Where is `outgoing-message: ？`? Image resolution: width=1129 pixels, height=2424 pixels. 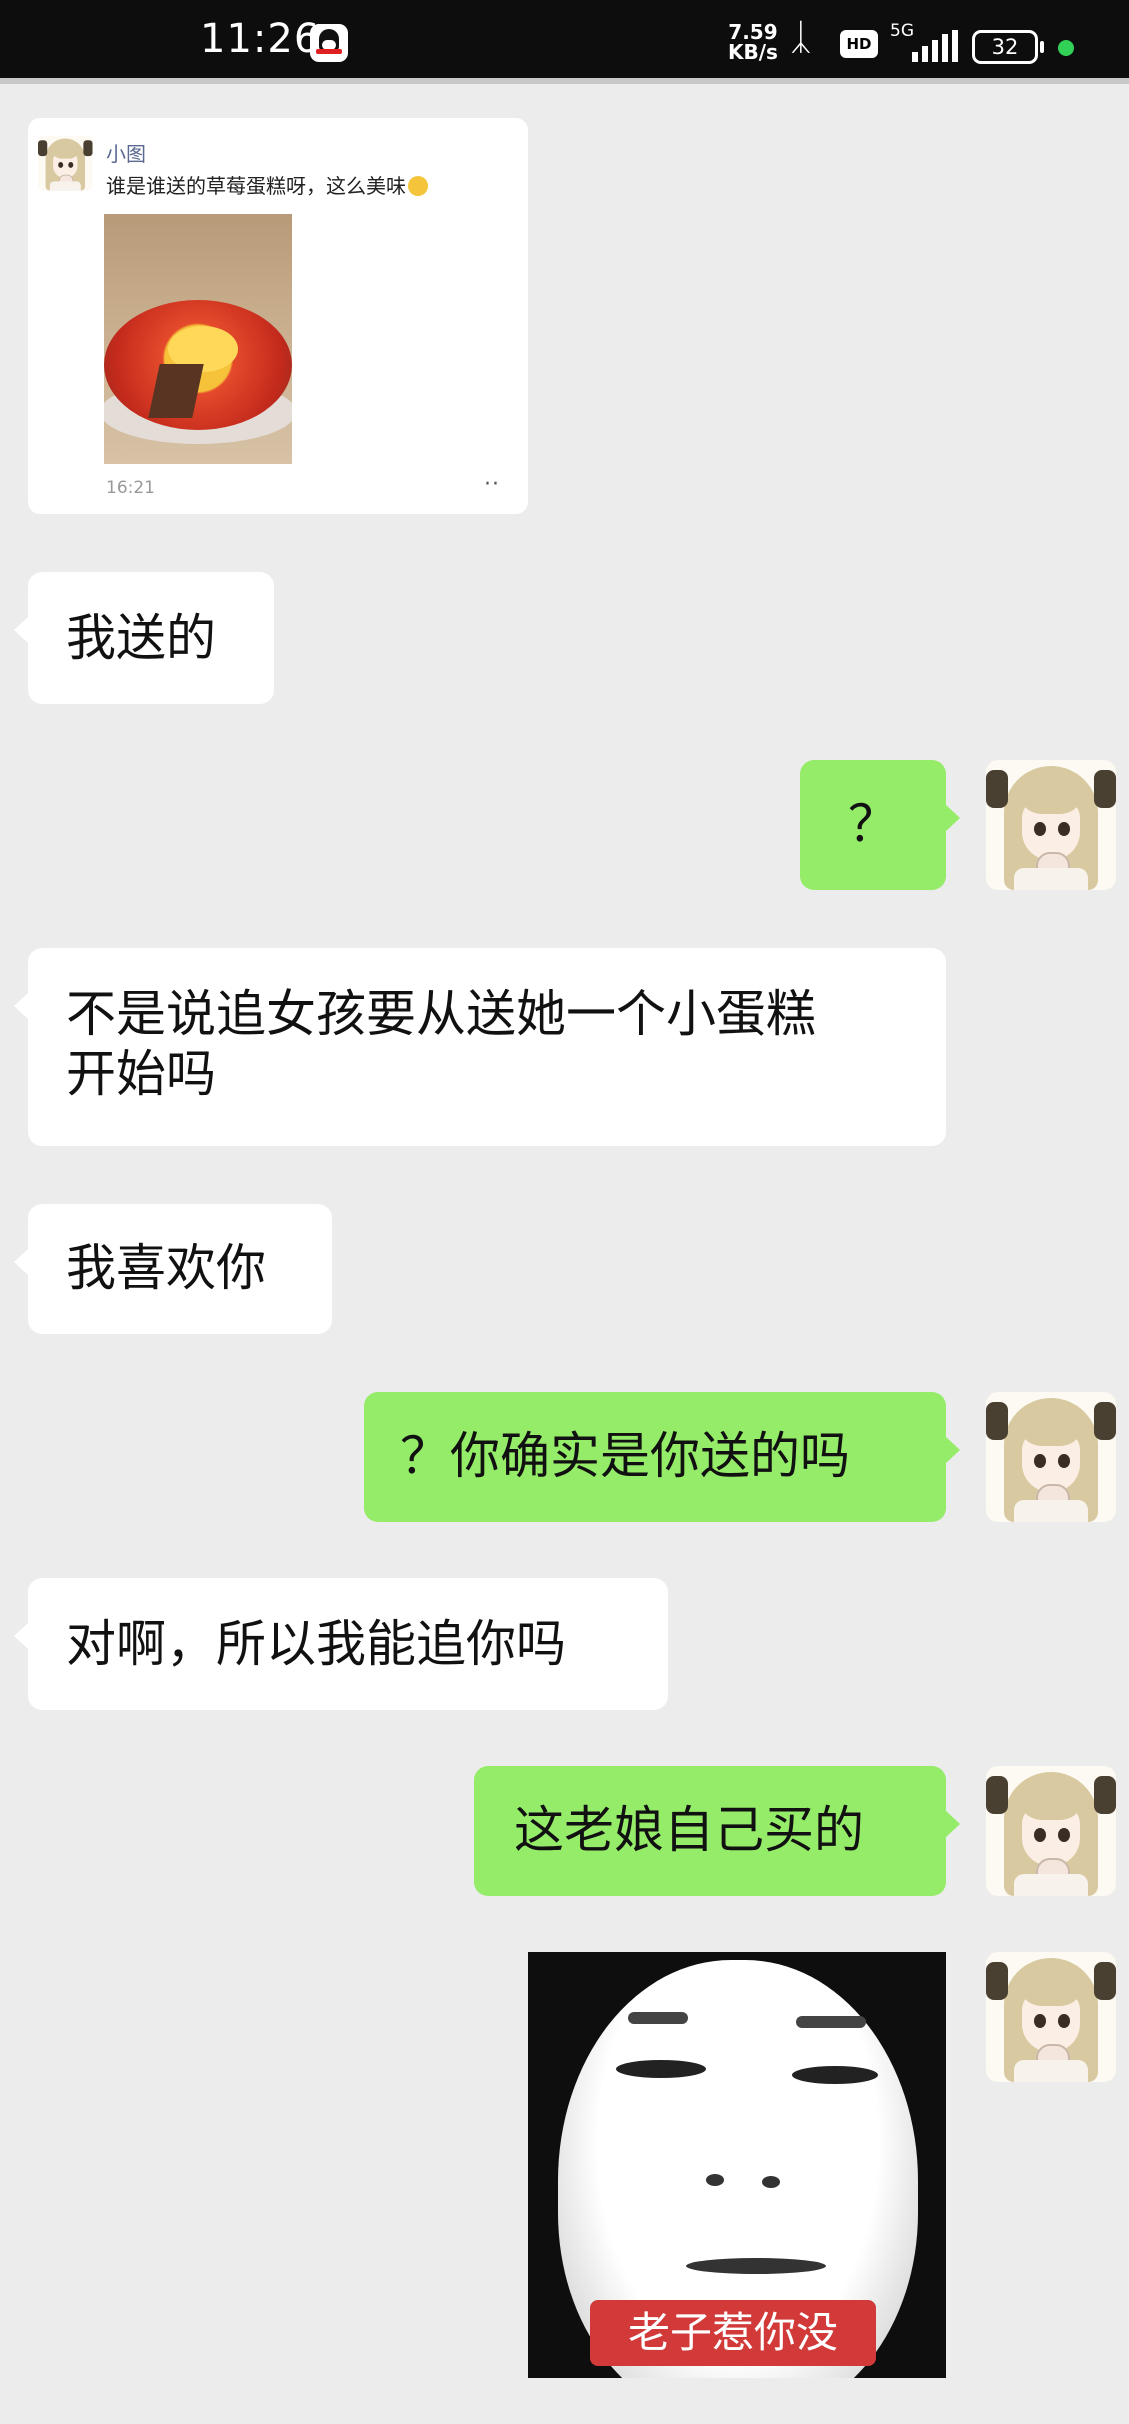 outgoing-message: ？ is located at coordinates (880, 825).